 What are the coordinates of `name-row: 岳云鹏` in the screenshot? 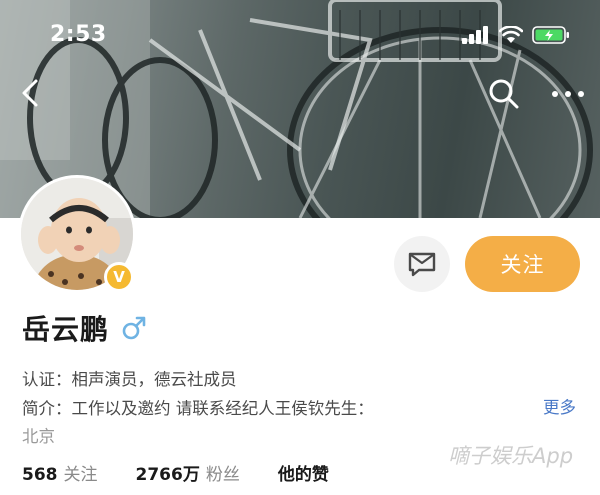 It's located at (84, 328).